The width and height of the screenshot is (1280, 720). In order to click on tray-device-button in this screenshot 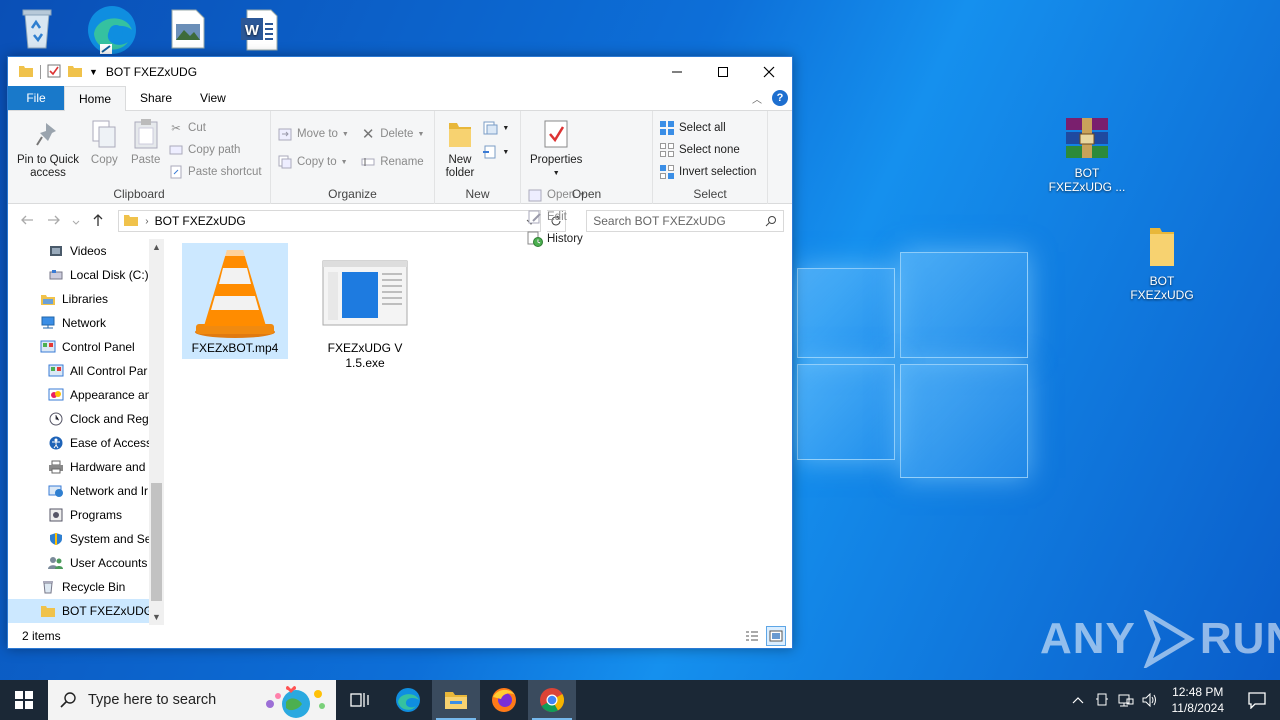, I will do `click(1102, 700)`.